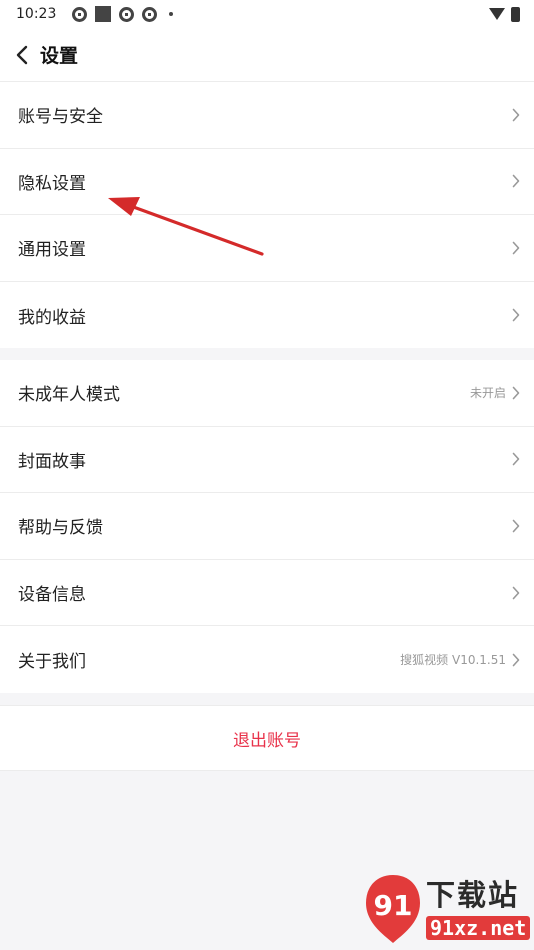  I want to click on page-title: 设置, so click(59, 56).